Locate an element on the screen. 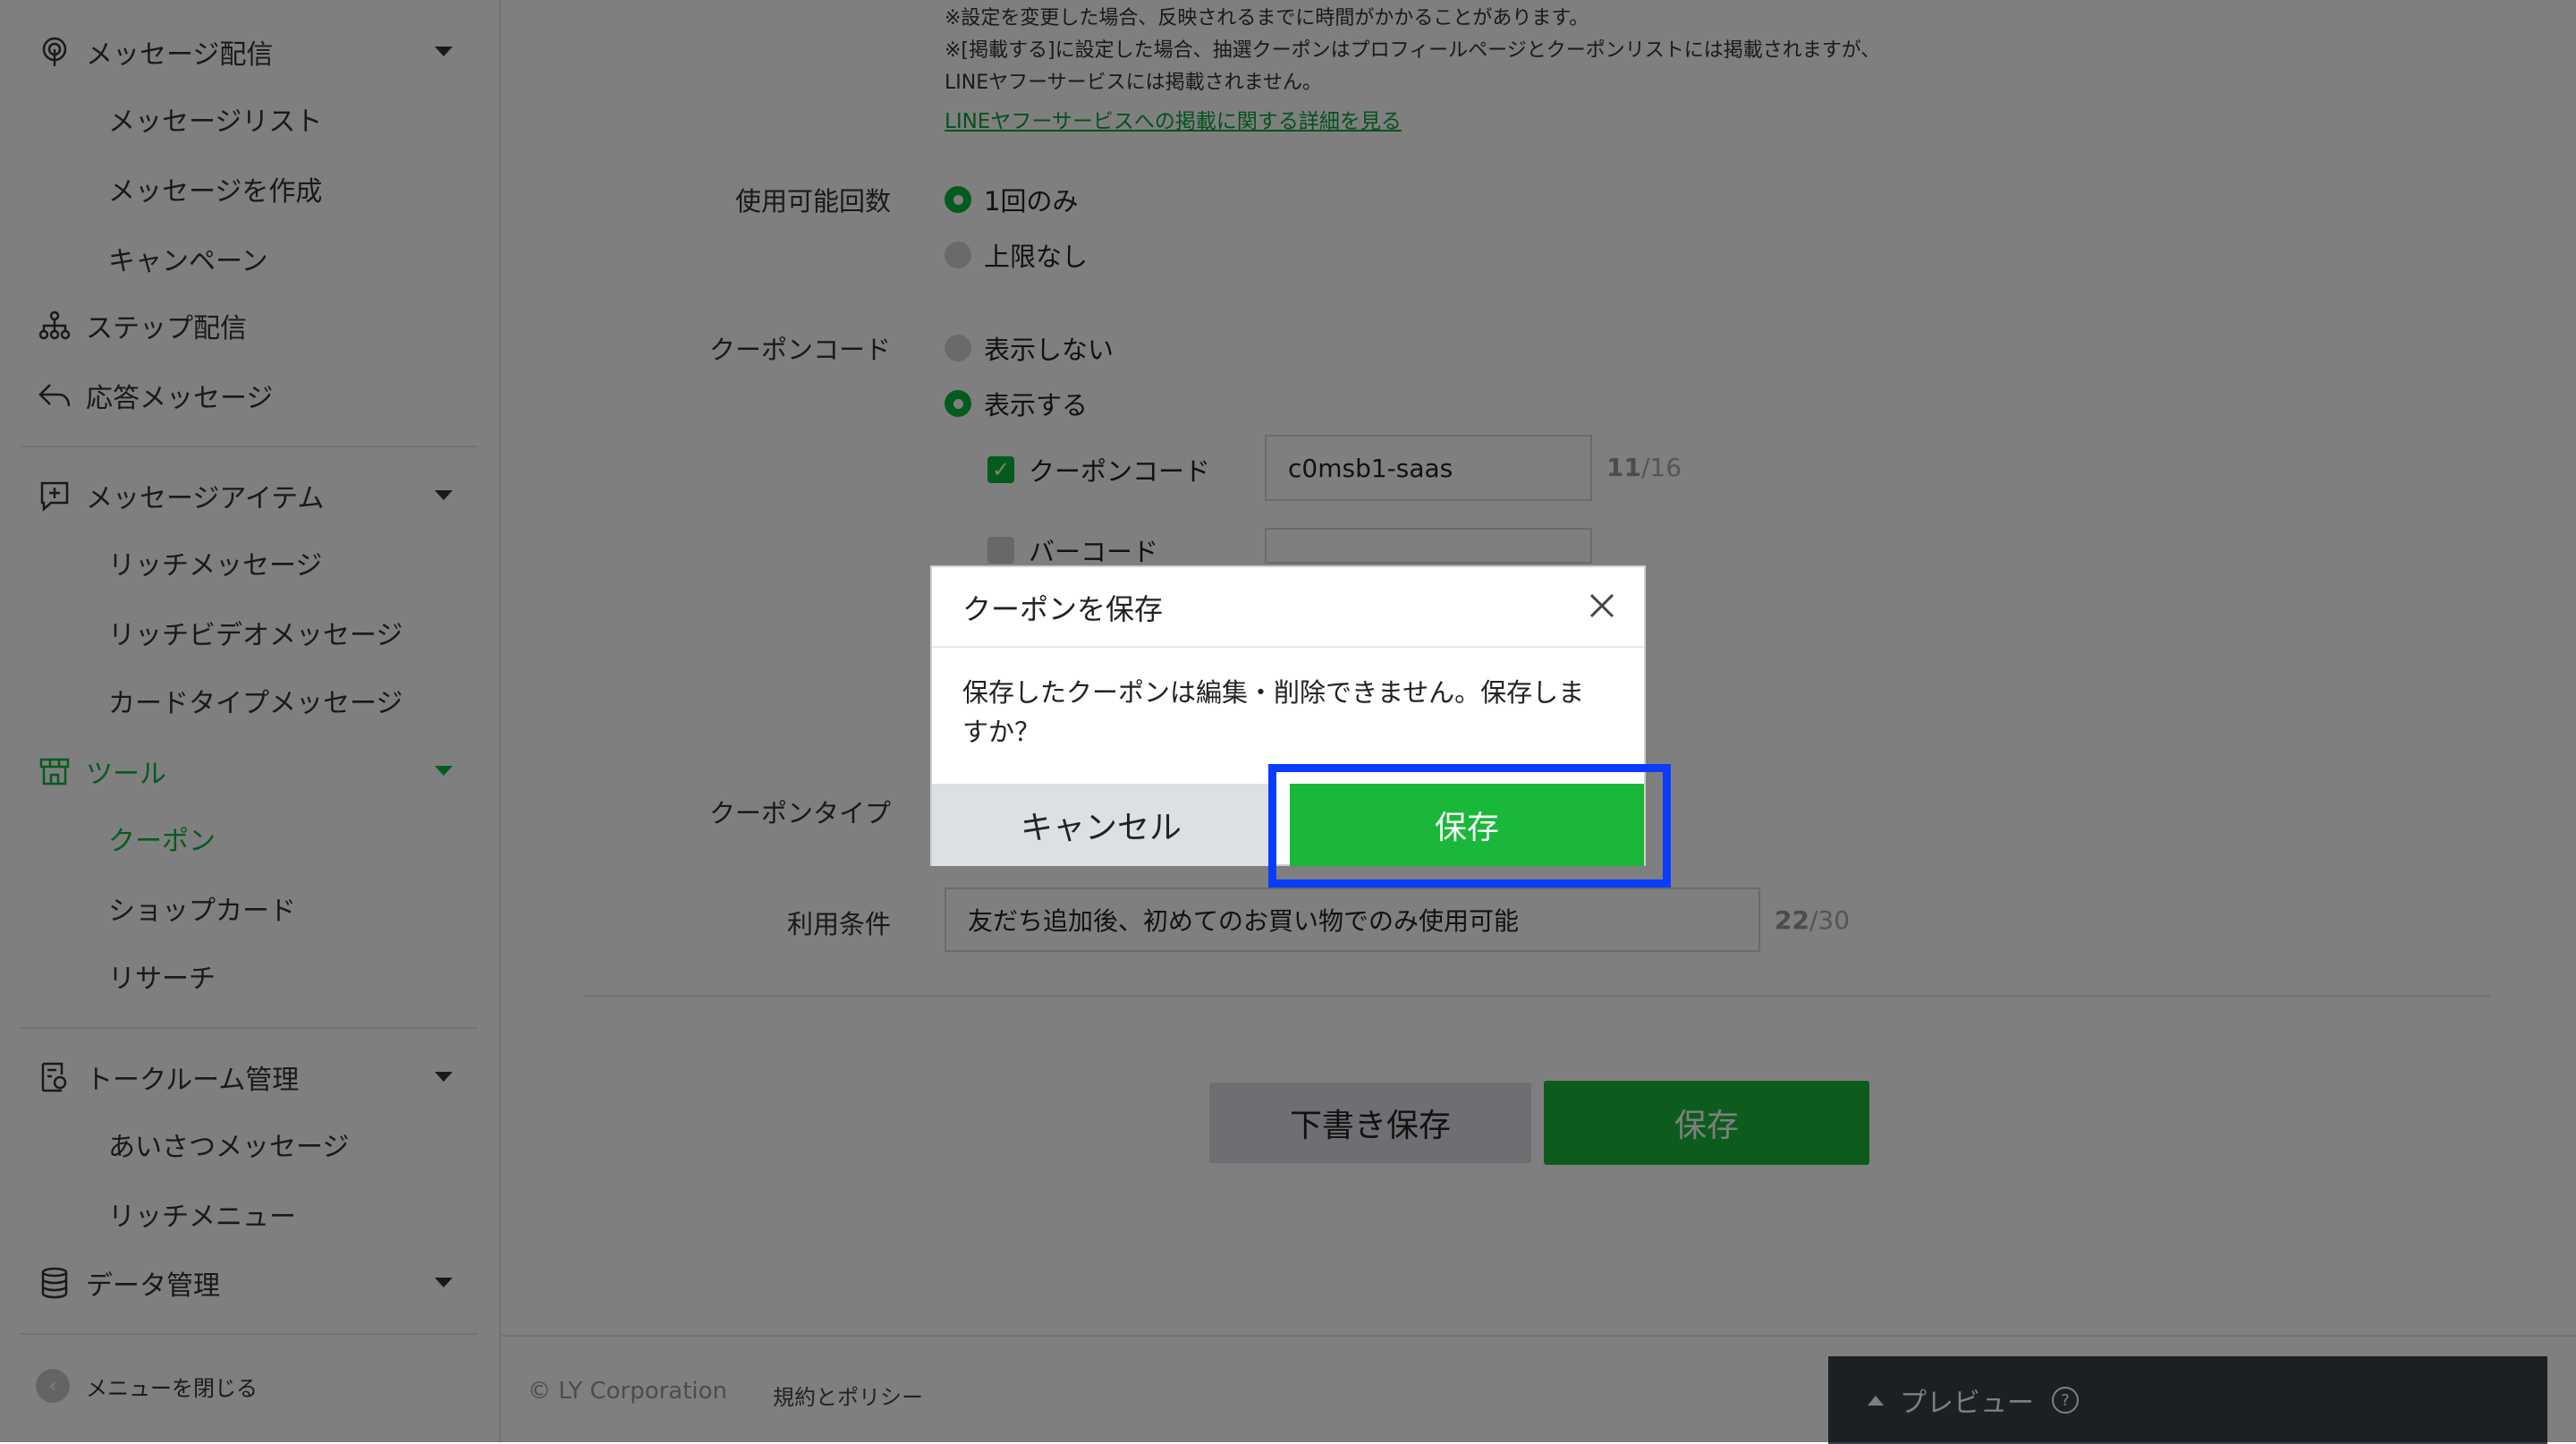 Image resolution: width=2576 pixels, height=1444 pixels. highlight-box is located at coordinates (1469, 826).